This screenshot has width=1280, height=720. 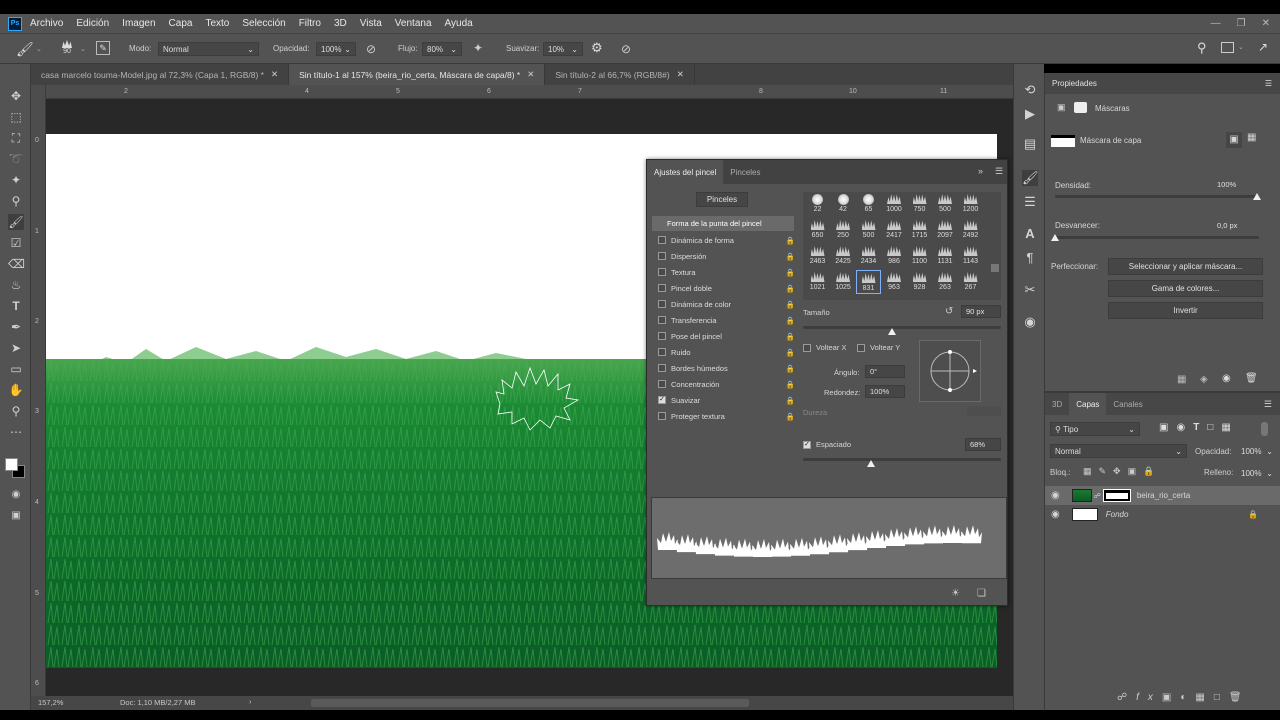 I want to click on blend-mode-select: Normal ⌄, so click(x=1118, y=451).